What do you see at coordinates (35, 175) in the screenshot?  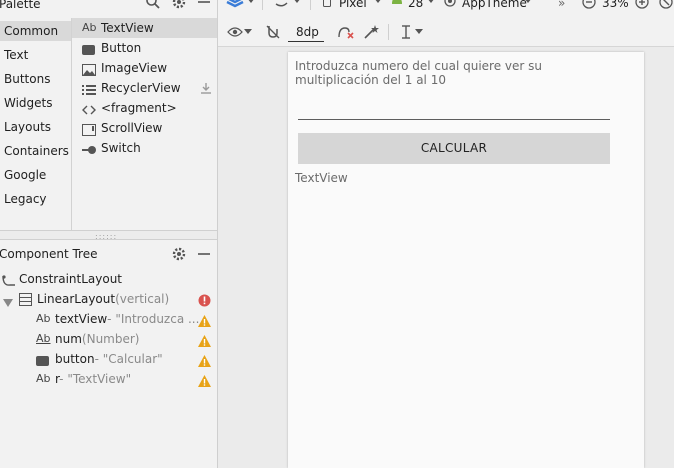 I see `category-google: Google` at bounding box center [35, 175].